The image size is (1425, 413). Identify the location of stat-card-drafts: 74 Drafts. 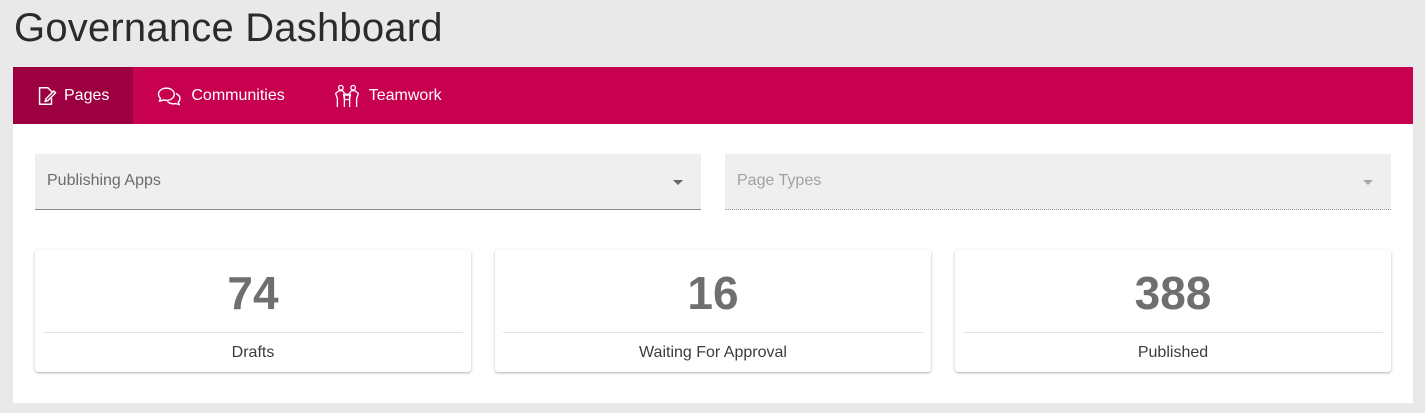
(253, 311).